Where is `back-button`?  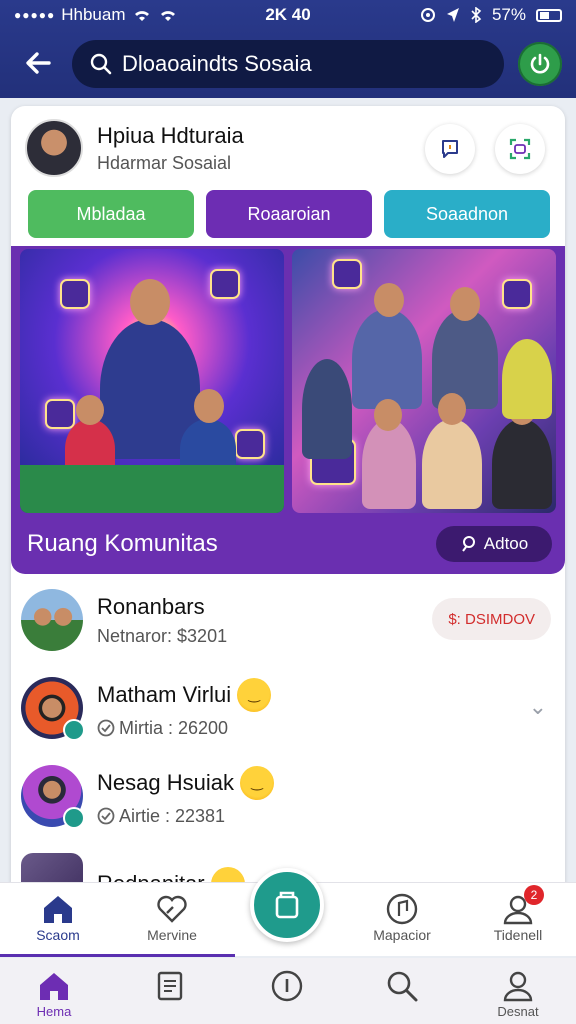
back-button is located at coordinates (38, 63).